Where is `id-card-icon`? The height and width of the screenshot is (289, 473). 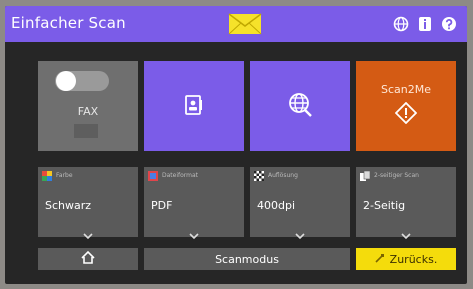
id-card-icon is located at coordinates (194, 106).